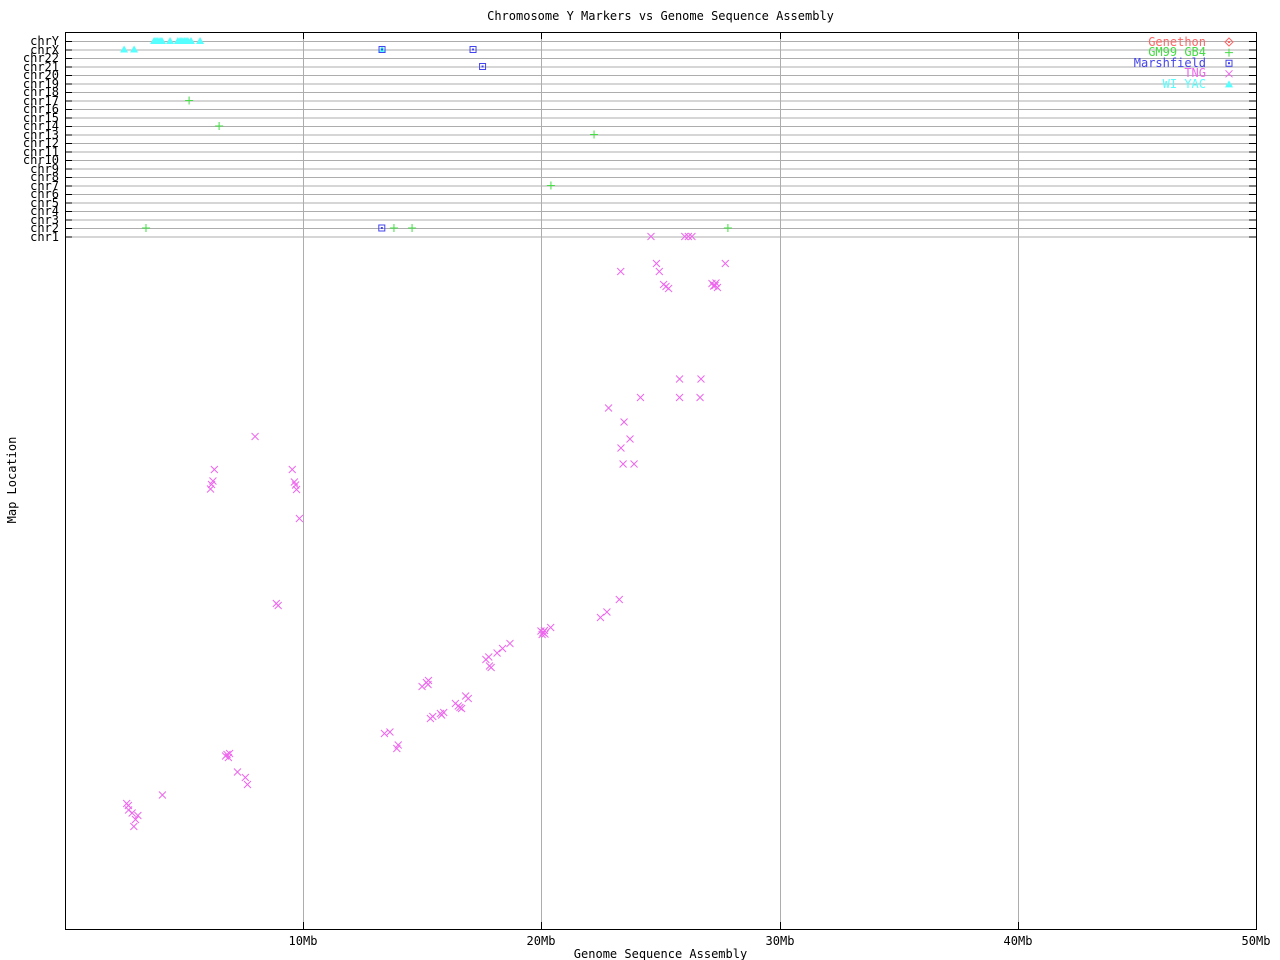  I want to click on legend-marker-marshfield, so click(1229, 63).